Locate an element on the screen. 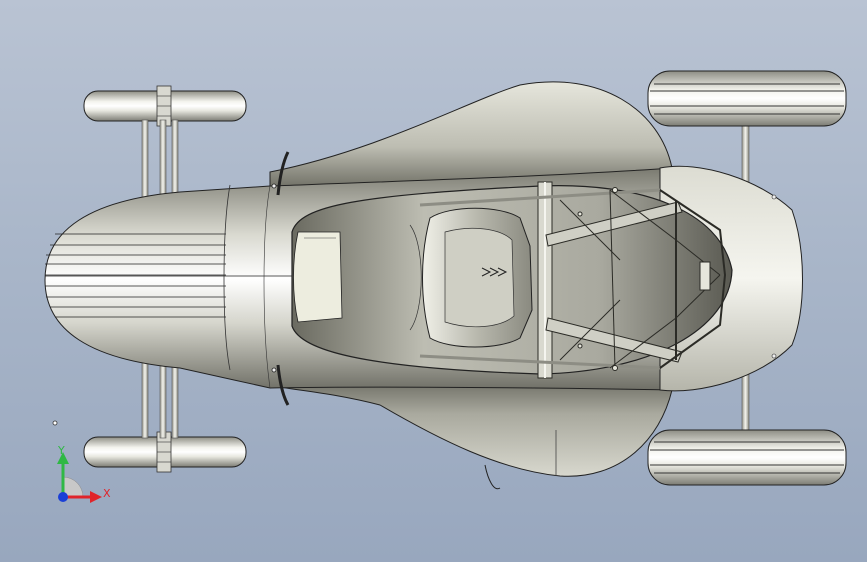 The height and width of the screenshot is (562, 867). z-axis-dot is located at coordinates (63, 497).